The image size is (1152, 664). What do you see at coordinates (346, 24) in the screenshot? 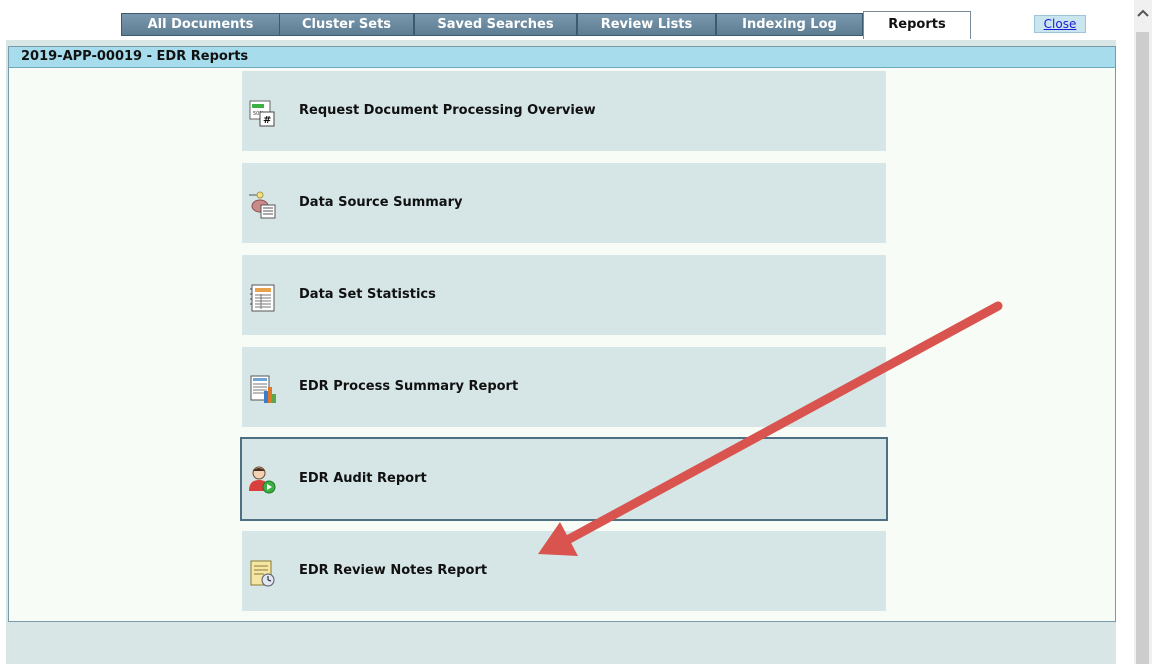
I see `tab-cluster-sets: Cluster Sets` at bounding box center [346, 24].